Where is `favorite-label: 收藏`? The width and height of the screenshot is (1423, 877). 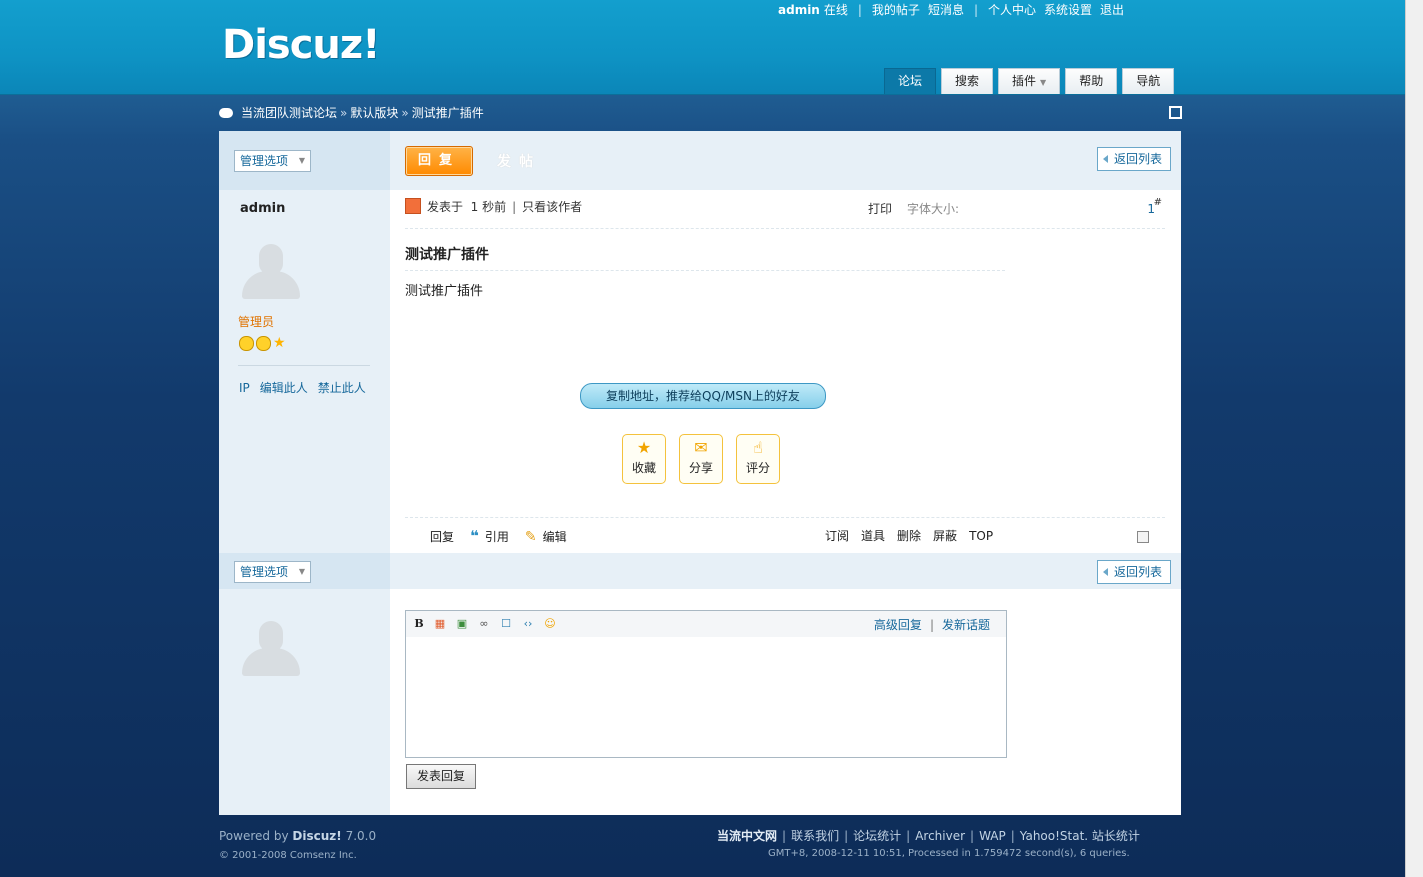 favorite-label: 收藏 is located at coordinates (643, 468).